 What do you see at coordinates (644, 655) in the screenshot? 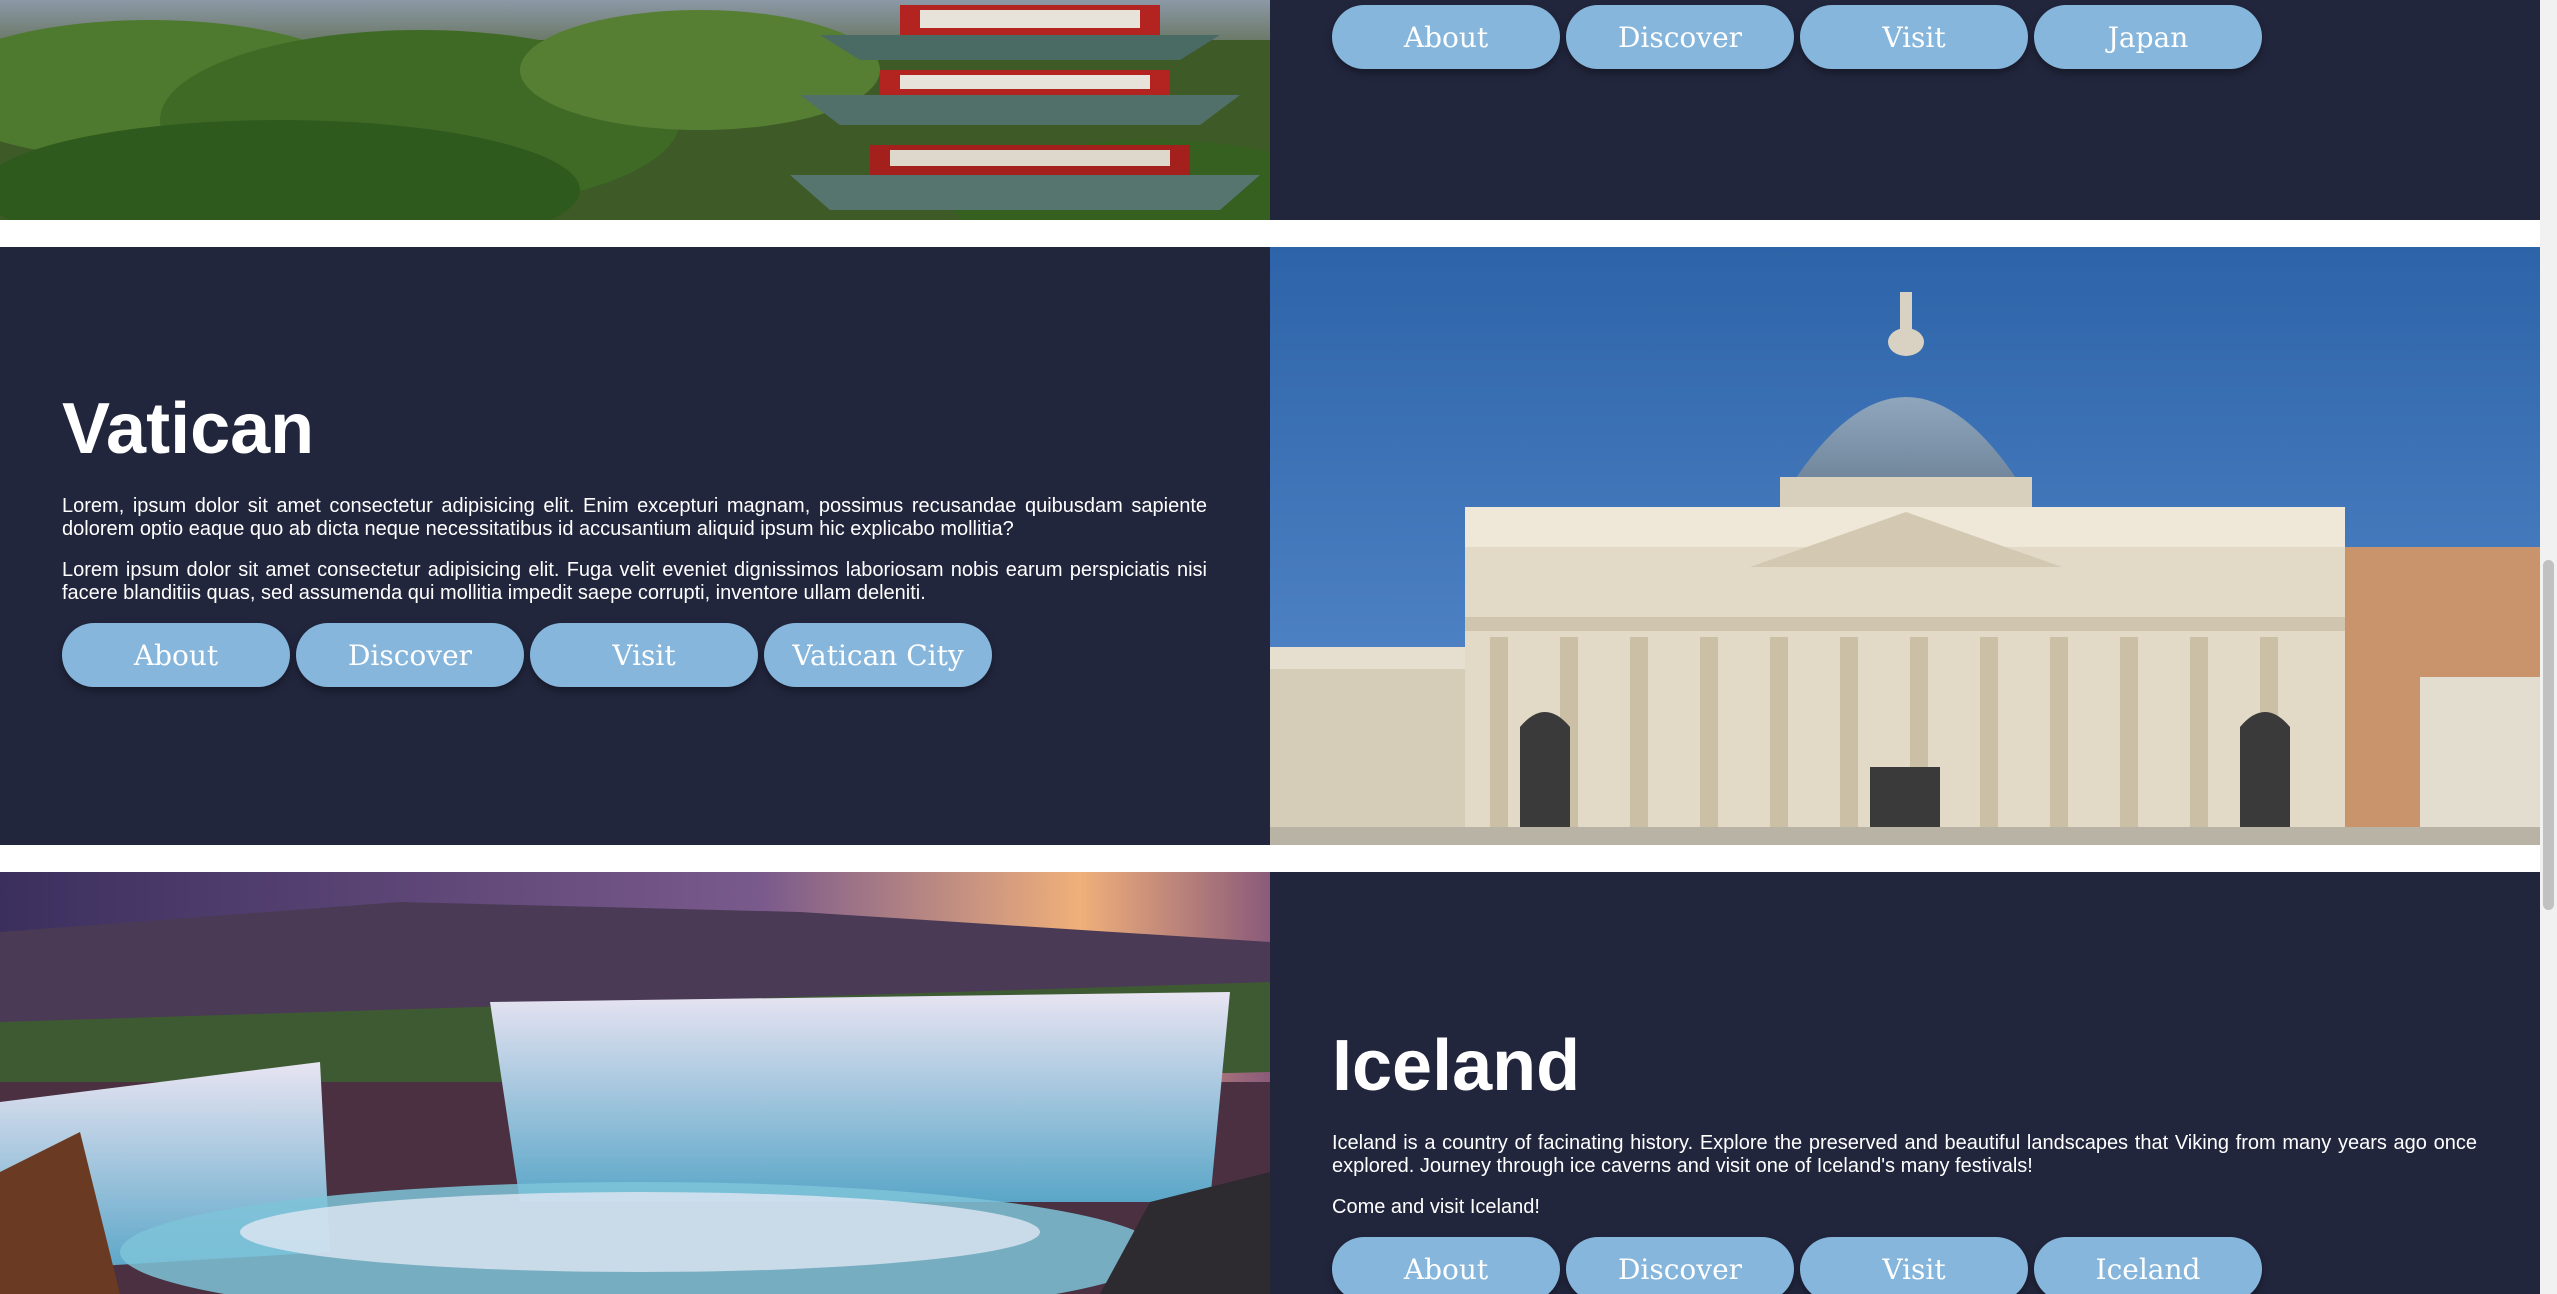
I see `vatican-visit-button: Visit` at bounding box center [644, 655].